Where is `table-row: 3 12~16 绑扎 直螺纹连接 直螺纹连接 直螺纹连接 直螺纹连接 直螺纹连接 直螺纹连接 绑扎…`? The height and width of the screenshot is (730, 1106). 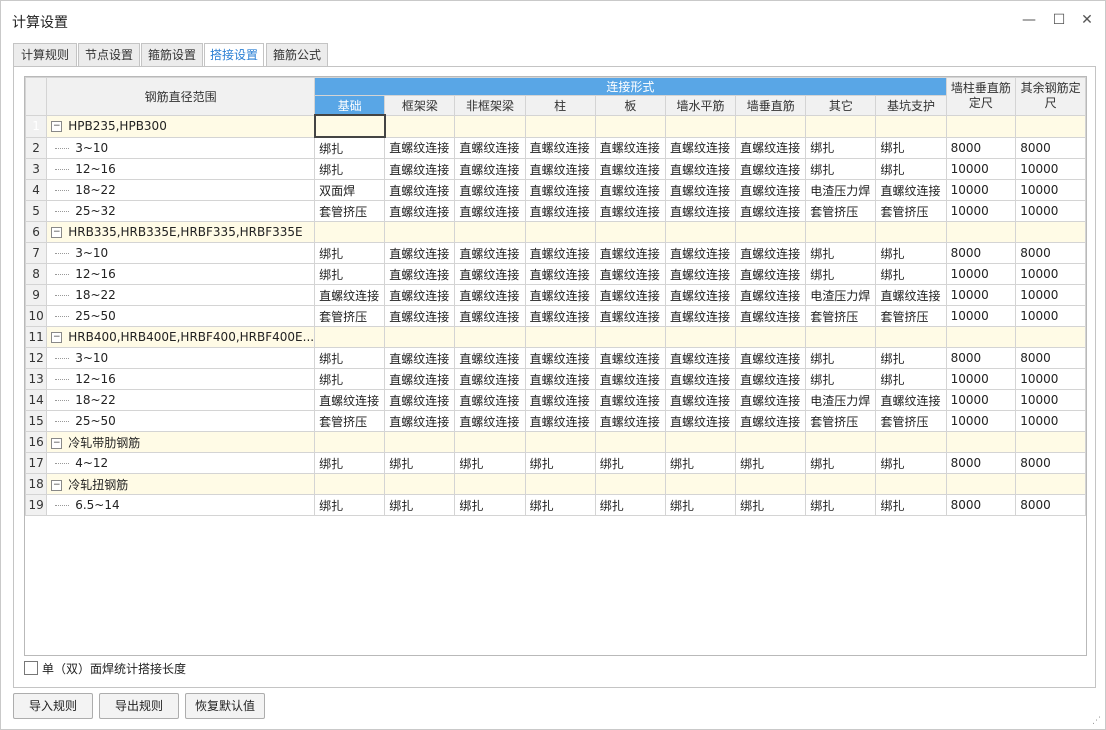 table-row: 3 12~16 绑扎 直螺纹连接 直螺纹连接 直螺纹连接 直螺纹连接 直螺纹连接 直螺纹连接 绑扎… is located at coordinates (555, 169).